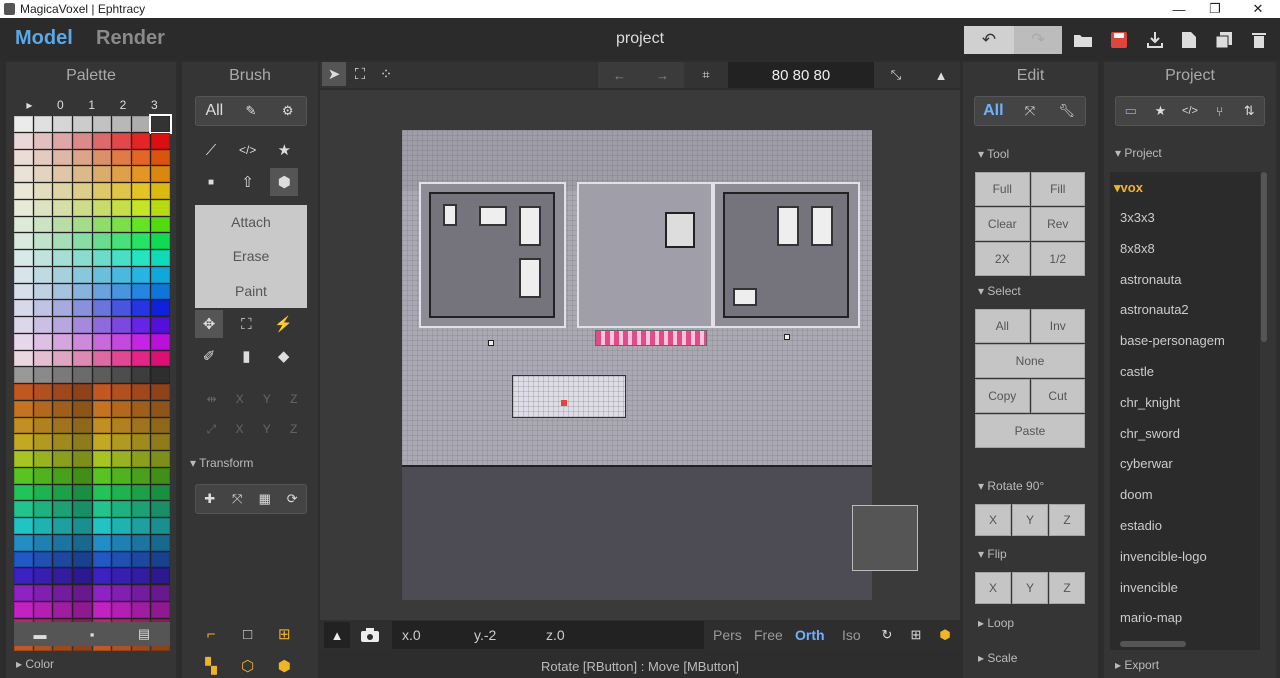 The width and height of the screenshot is (1280, 678). Describe the element at coordinates (1083, 40) in the screenshot. I see `open-folder-icon` at that location.